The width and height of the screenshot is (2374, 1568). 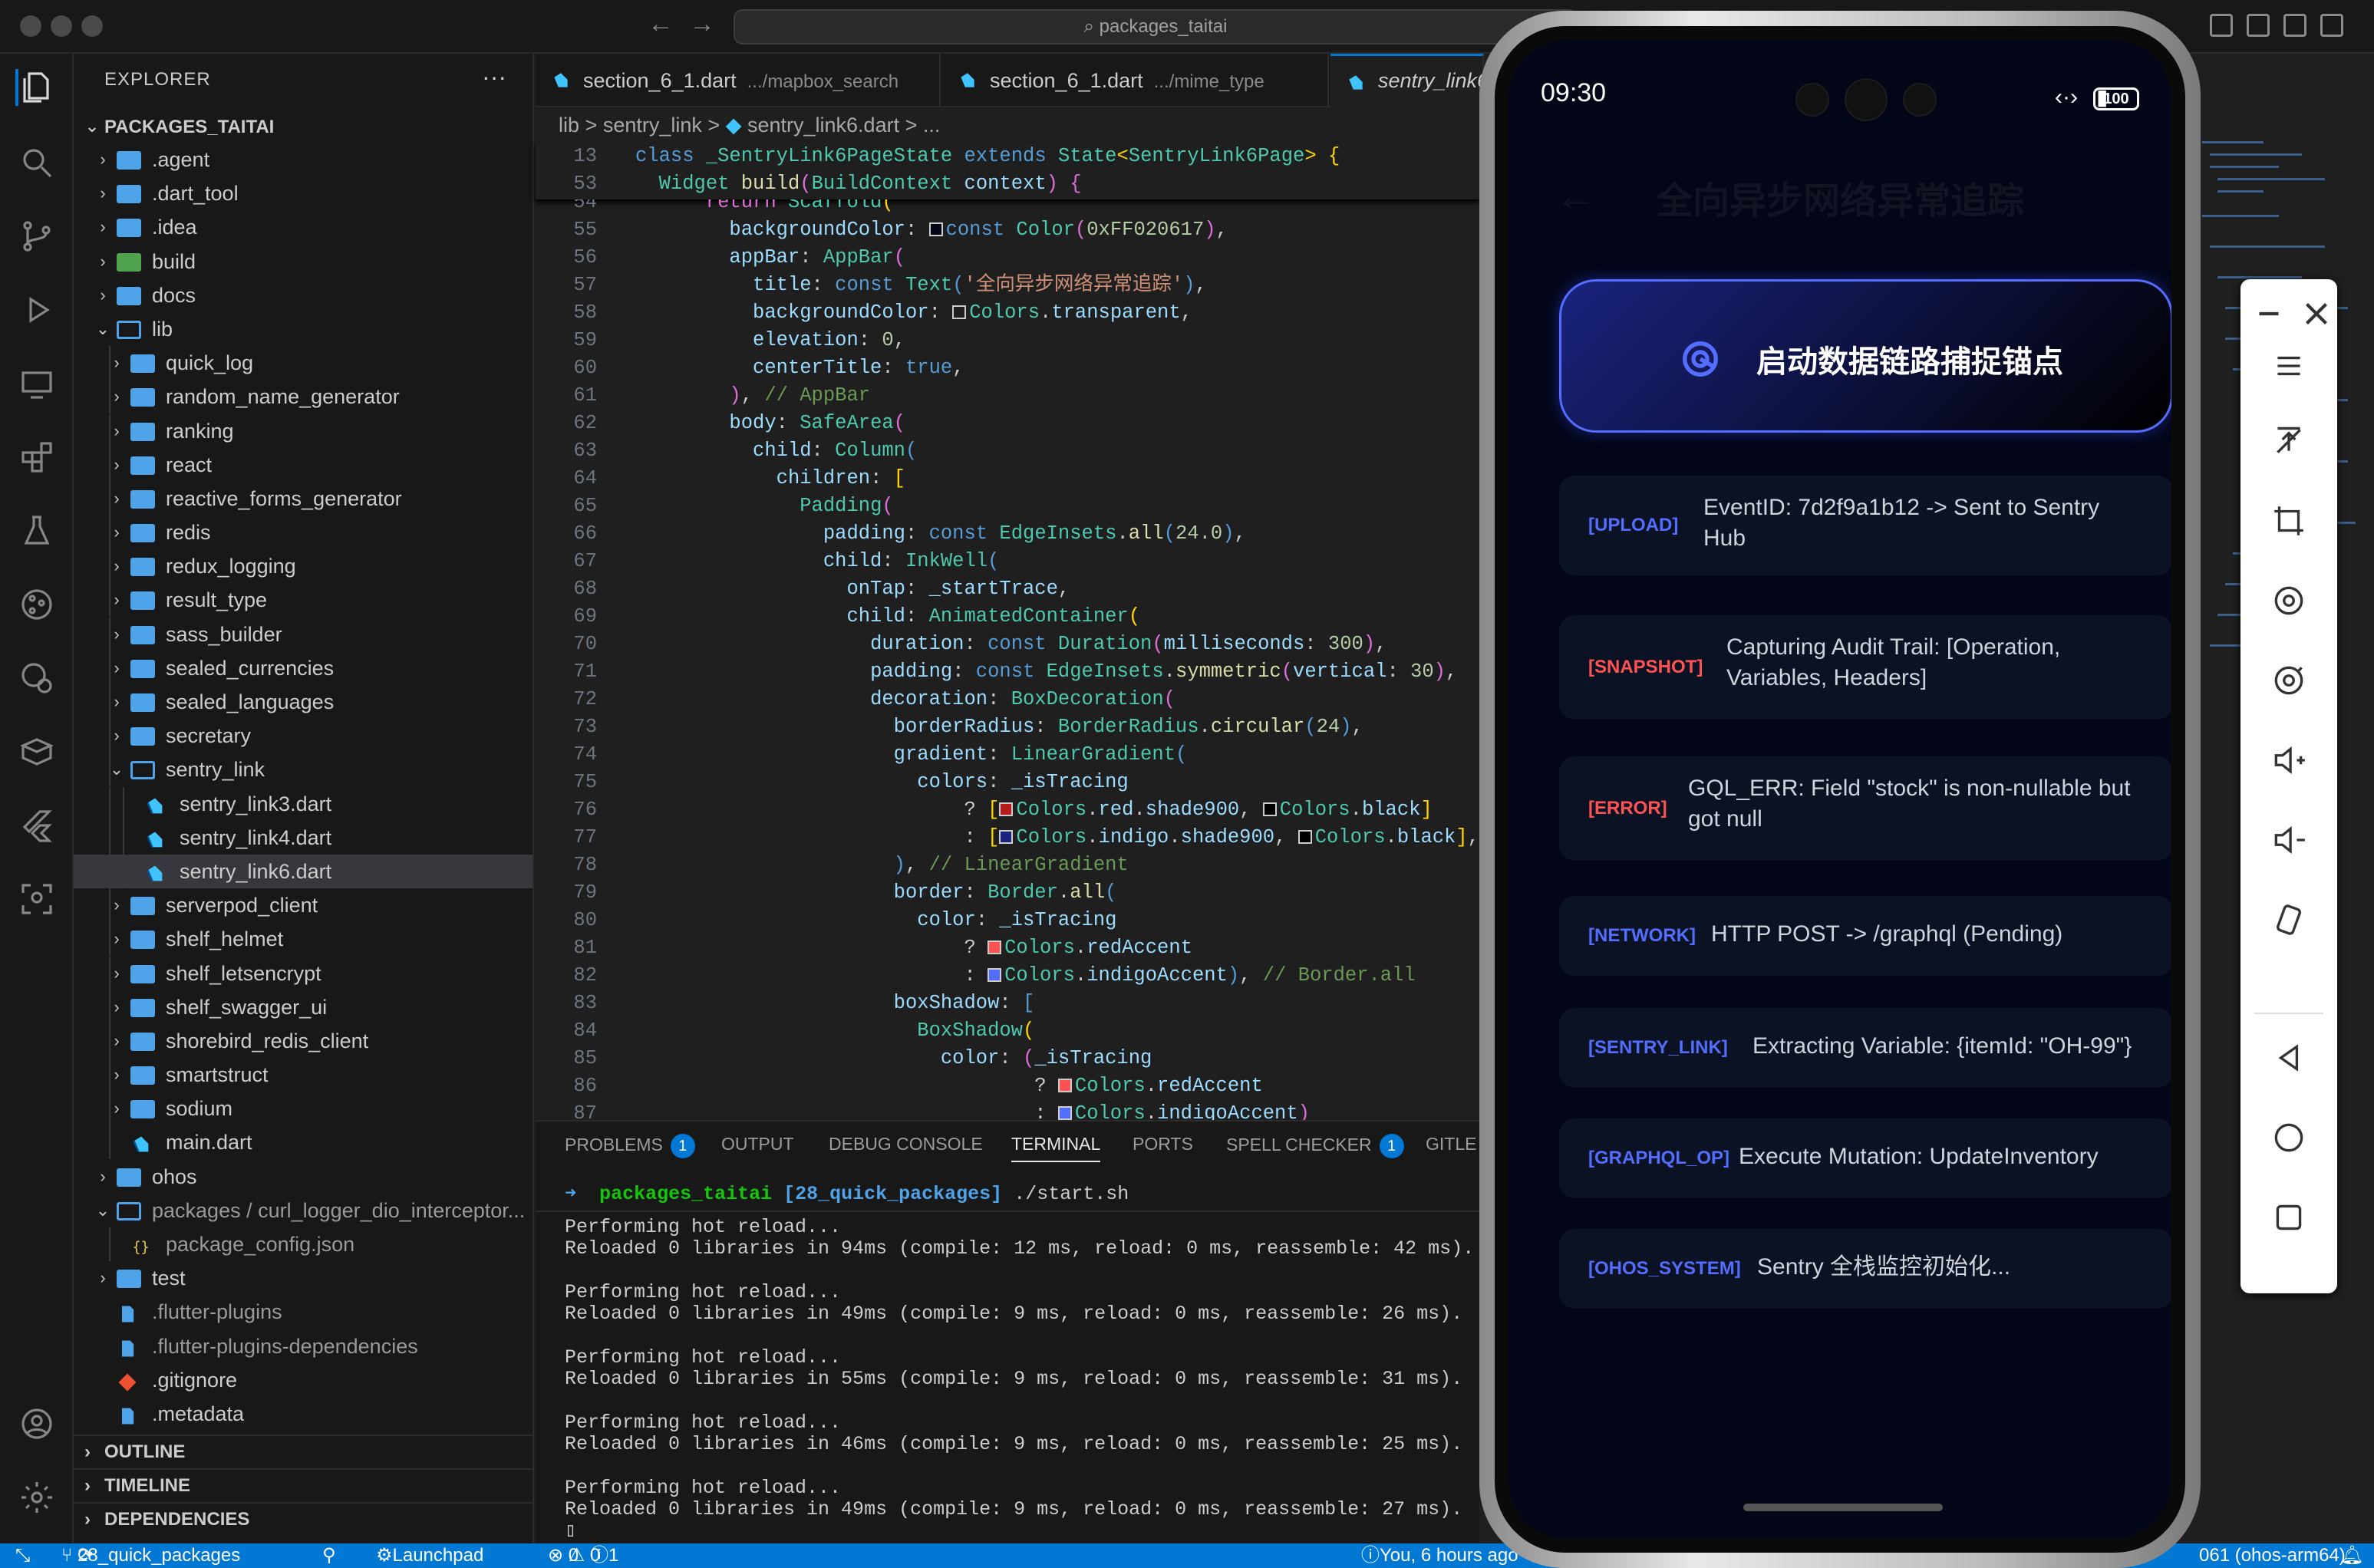 I want to click on tree-item: › sealed_languages, so click(x=304, y=702).